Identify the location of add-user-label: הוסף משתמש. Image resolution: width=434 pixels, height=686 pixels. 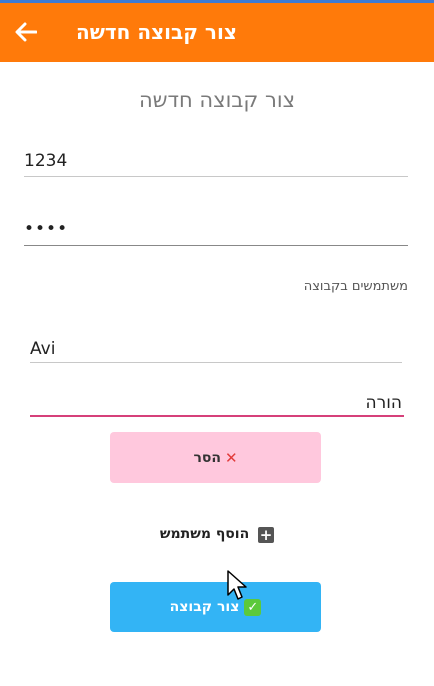
(204, 534).